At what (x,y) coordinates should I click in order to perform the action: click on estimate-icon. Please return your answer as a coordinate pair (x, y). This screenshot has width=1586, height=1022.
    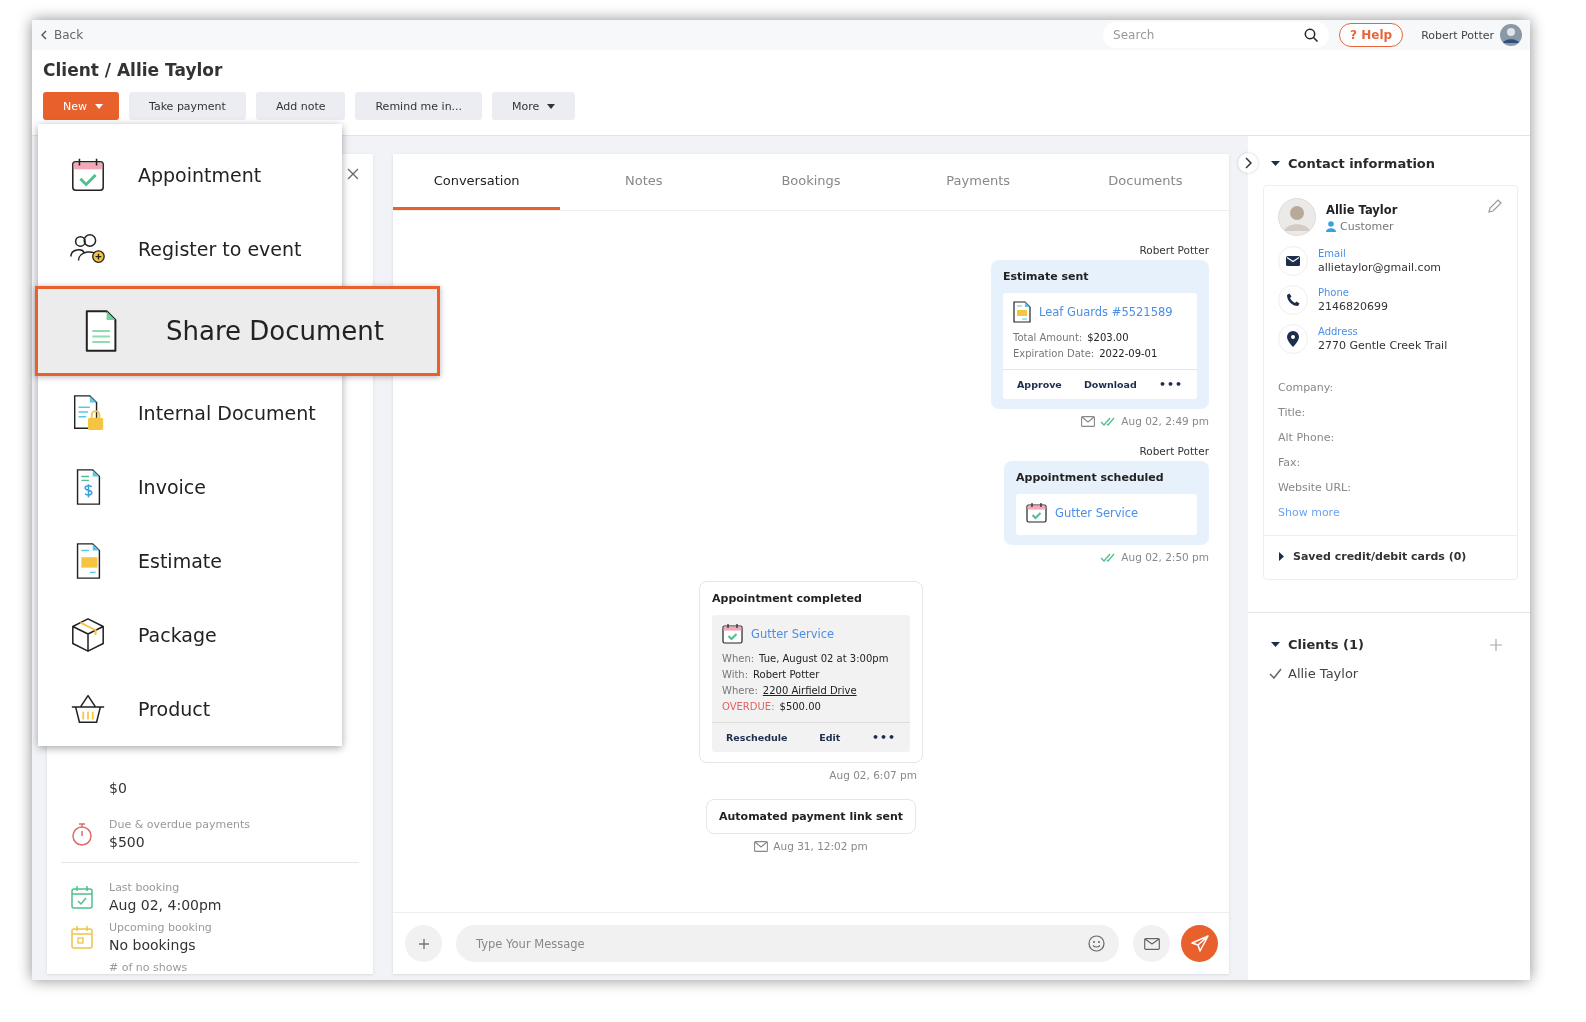
    Looking at the image, I should click on (1022, 312).